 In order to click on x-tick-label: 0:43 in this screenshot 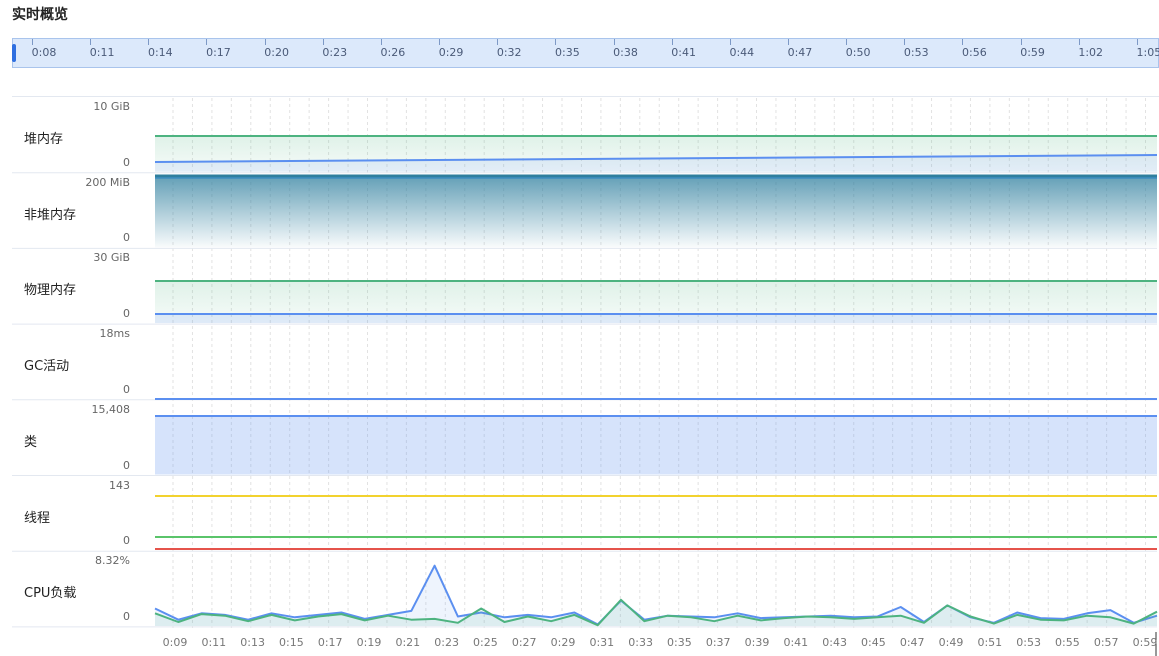, I will do `click(834, 642)`.